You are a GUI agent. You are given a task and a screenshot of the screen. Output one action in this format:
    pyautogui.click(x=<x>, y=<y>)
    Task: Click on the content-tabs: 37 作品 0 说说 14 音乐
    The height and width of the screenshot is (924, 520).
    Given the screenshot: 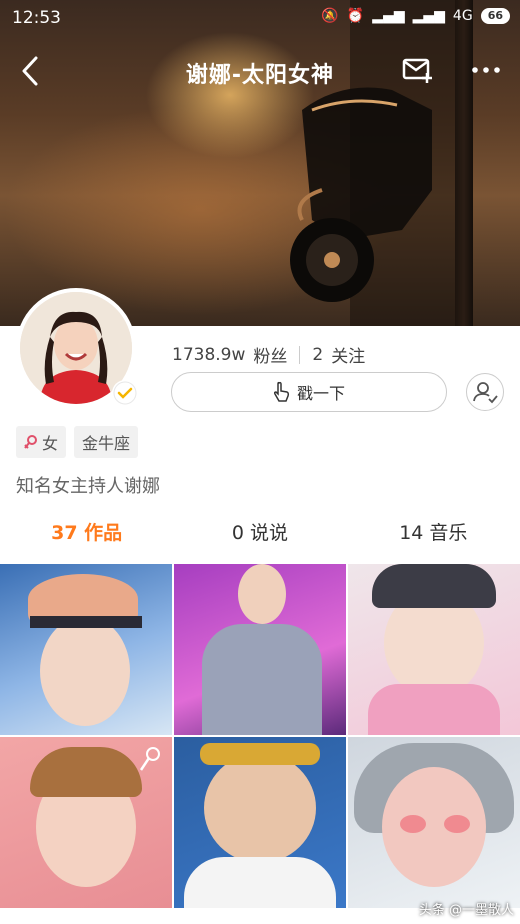 What is the action you would take?
    pyautogui.click(x=260, y=539)
    